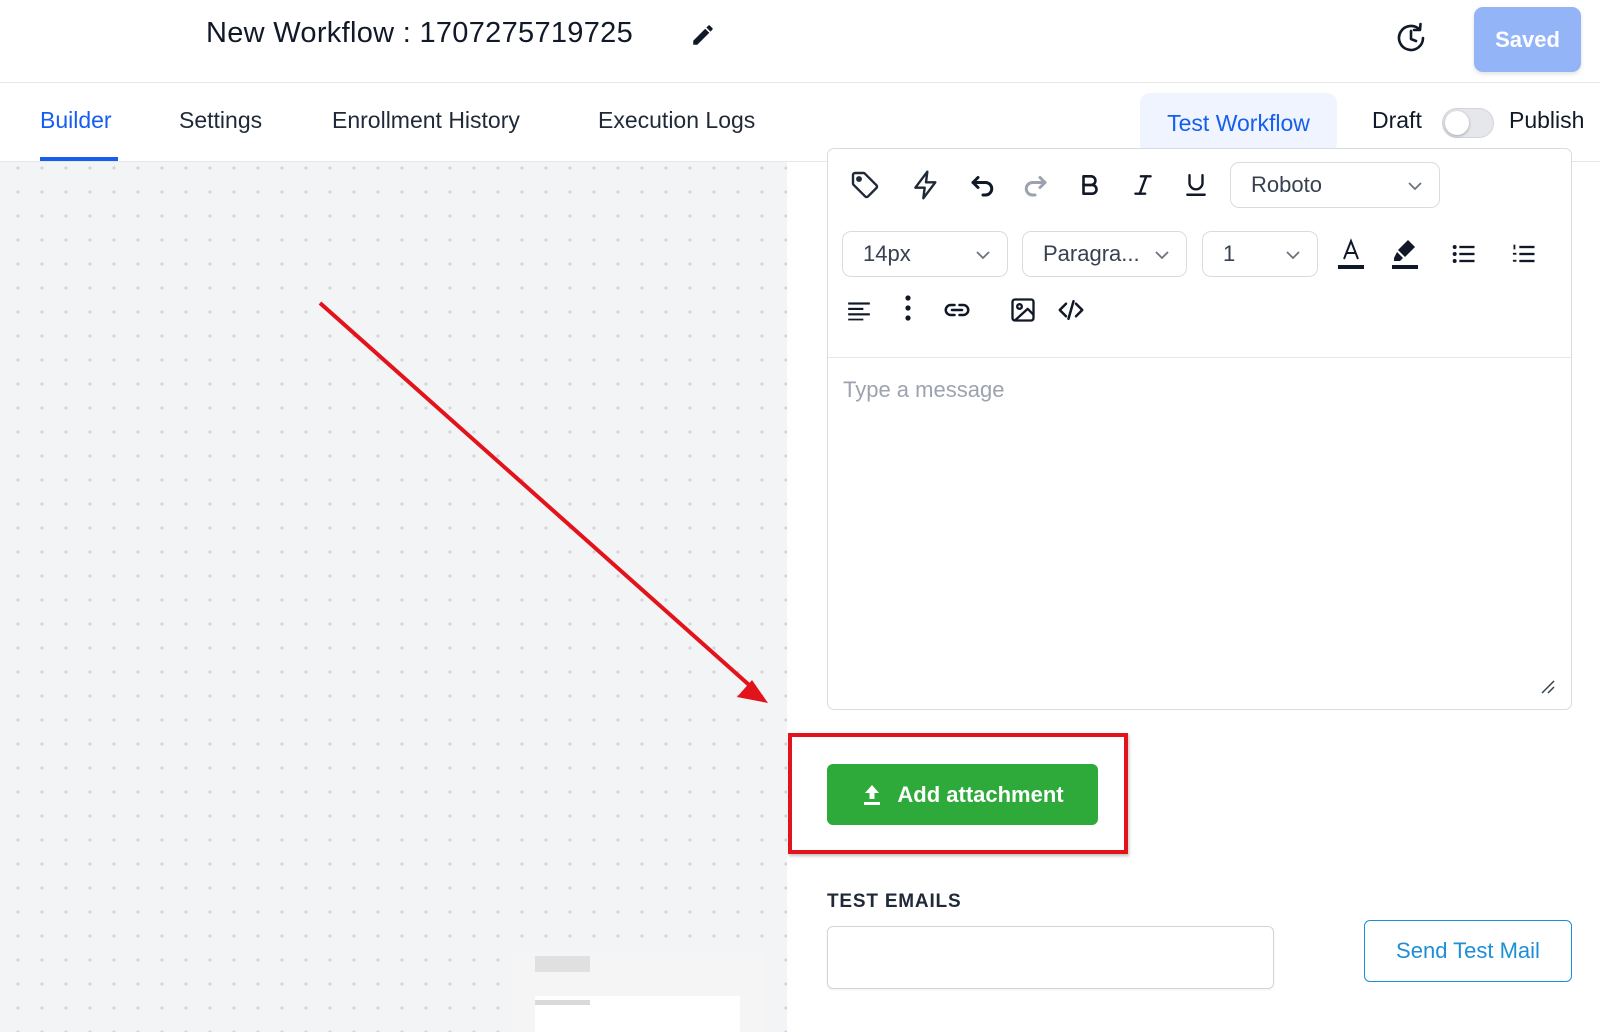  Describe the element at coordinates (420, 33) in the screenshot. I see `workflow-title: New Workflow : 1707275719725` at that location.